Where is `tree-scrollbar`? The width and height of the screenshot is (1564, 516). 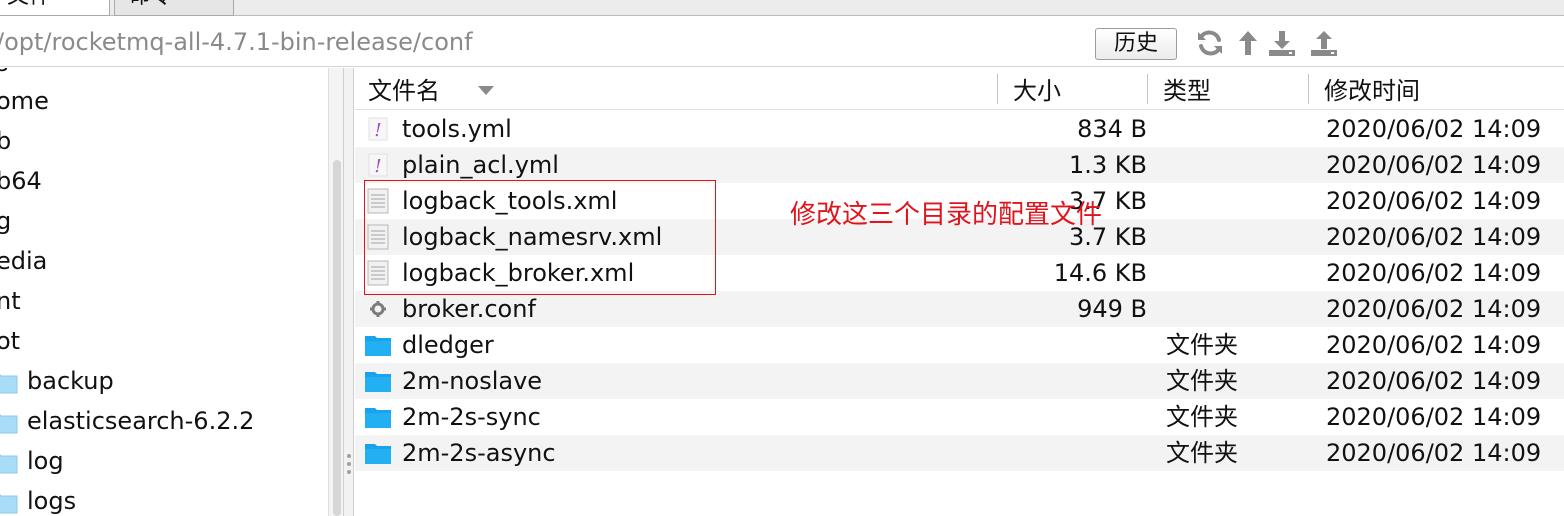
tree-scrollbar is located at coordinates (335, 292).